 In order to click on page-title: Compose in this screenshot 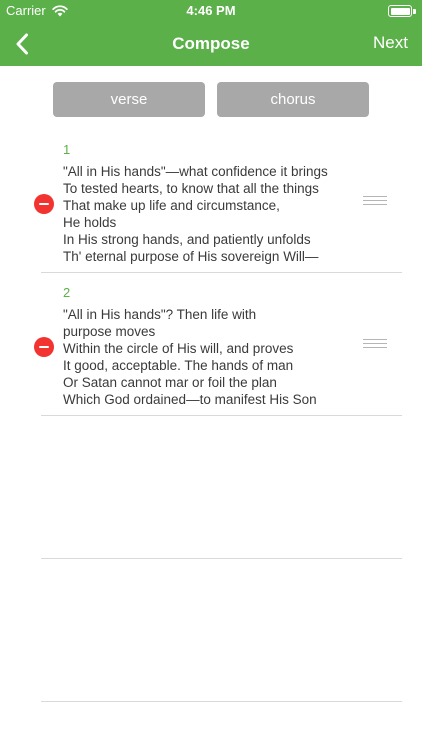, I will do `click(211, 43)`.